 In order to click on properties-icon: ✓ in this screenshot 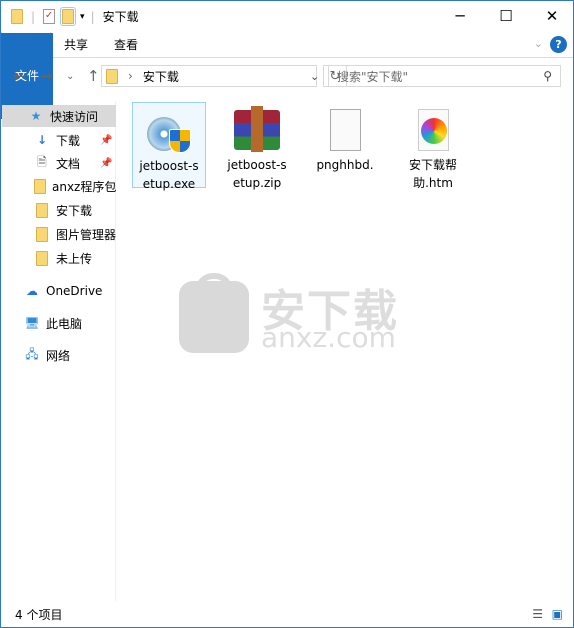, I will do `click(49, 16)`.